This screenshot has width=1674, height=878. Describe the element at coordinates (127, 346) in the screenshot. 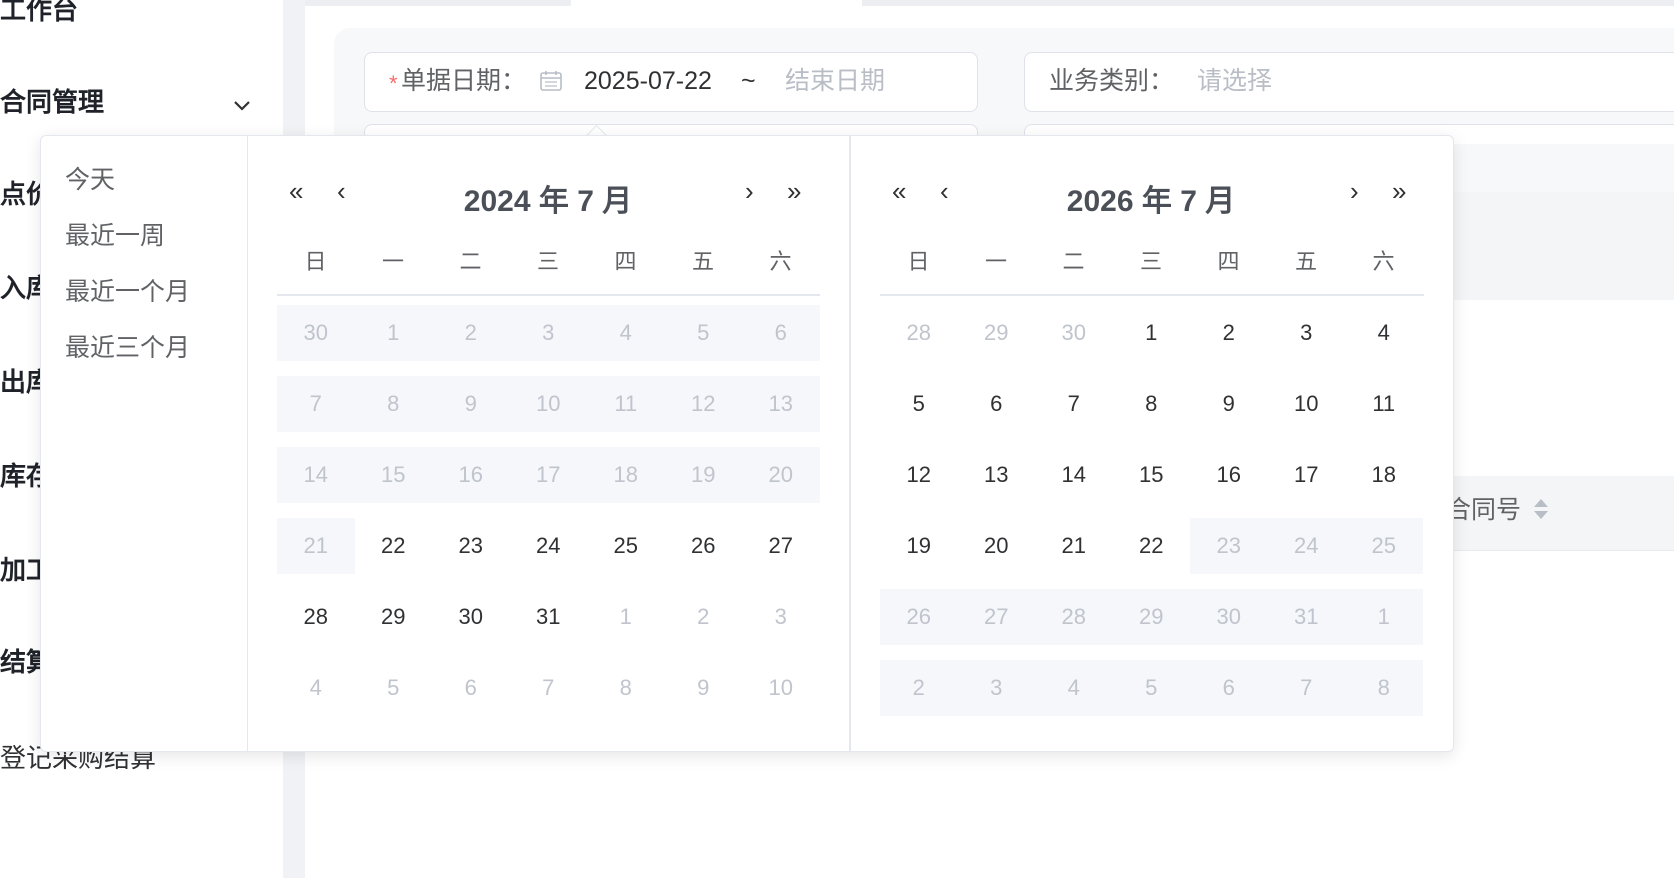

I see `shortcut-last-three-months: 最近三个月` at that location.